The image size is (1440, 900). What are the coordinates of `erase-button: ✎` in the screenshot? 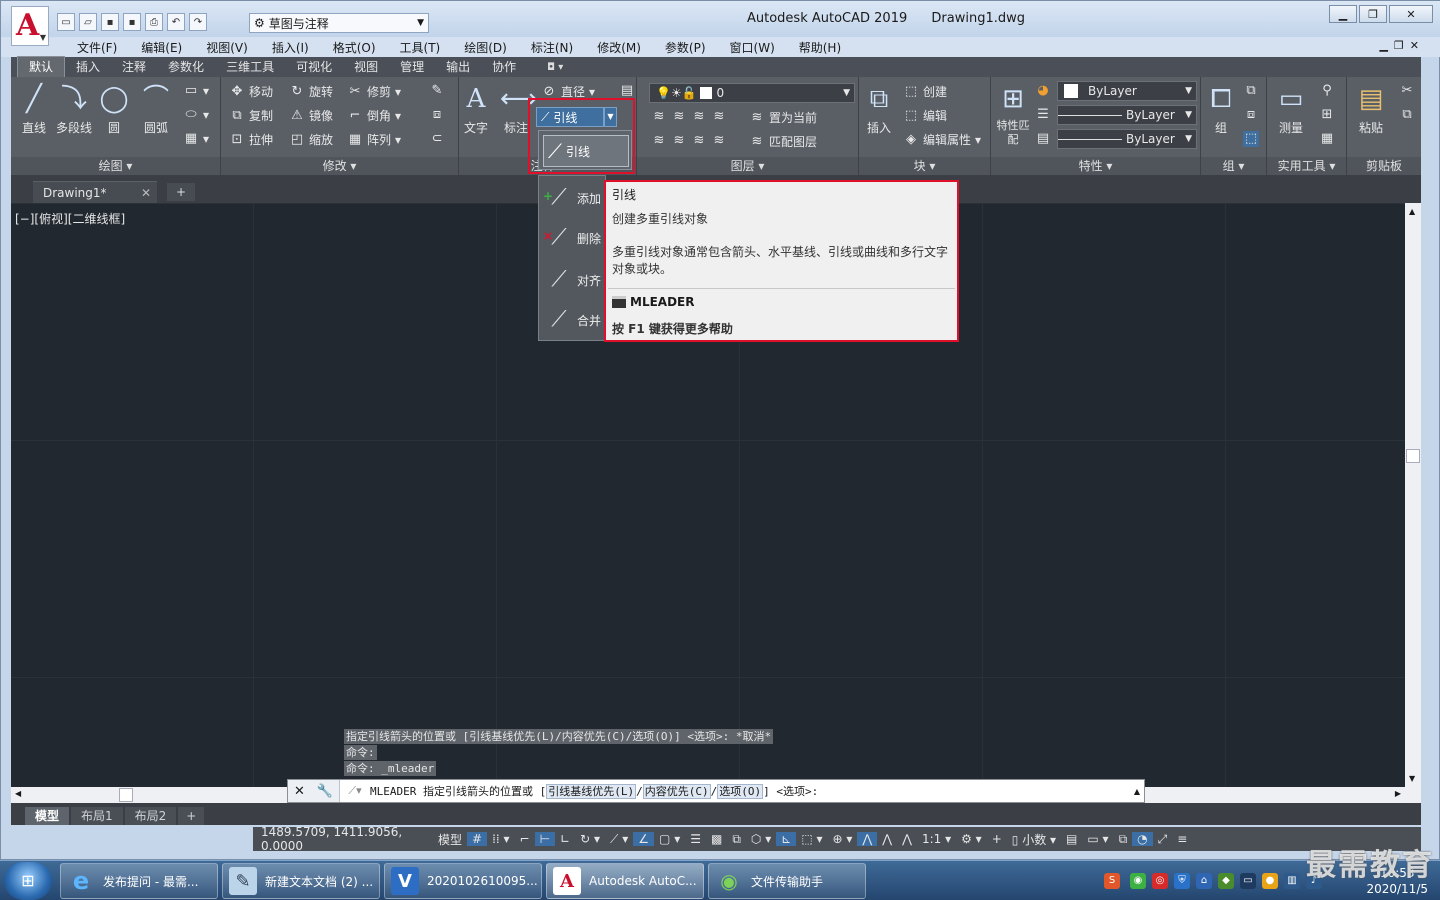 It's located at (437, 91).